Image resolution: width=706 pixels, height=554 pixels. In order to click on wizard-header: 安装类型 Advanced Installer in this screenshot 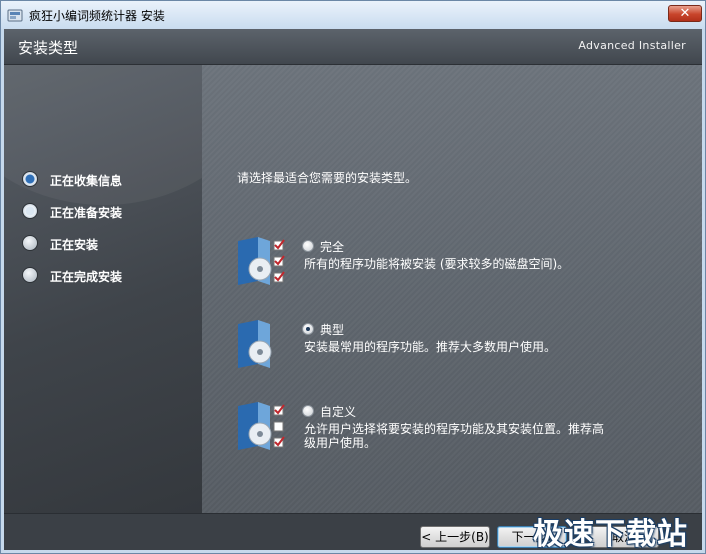, I will do `click(353, 47)`.